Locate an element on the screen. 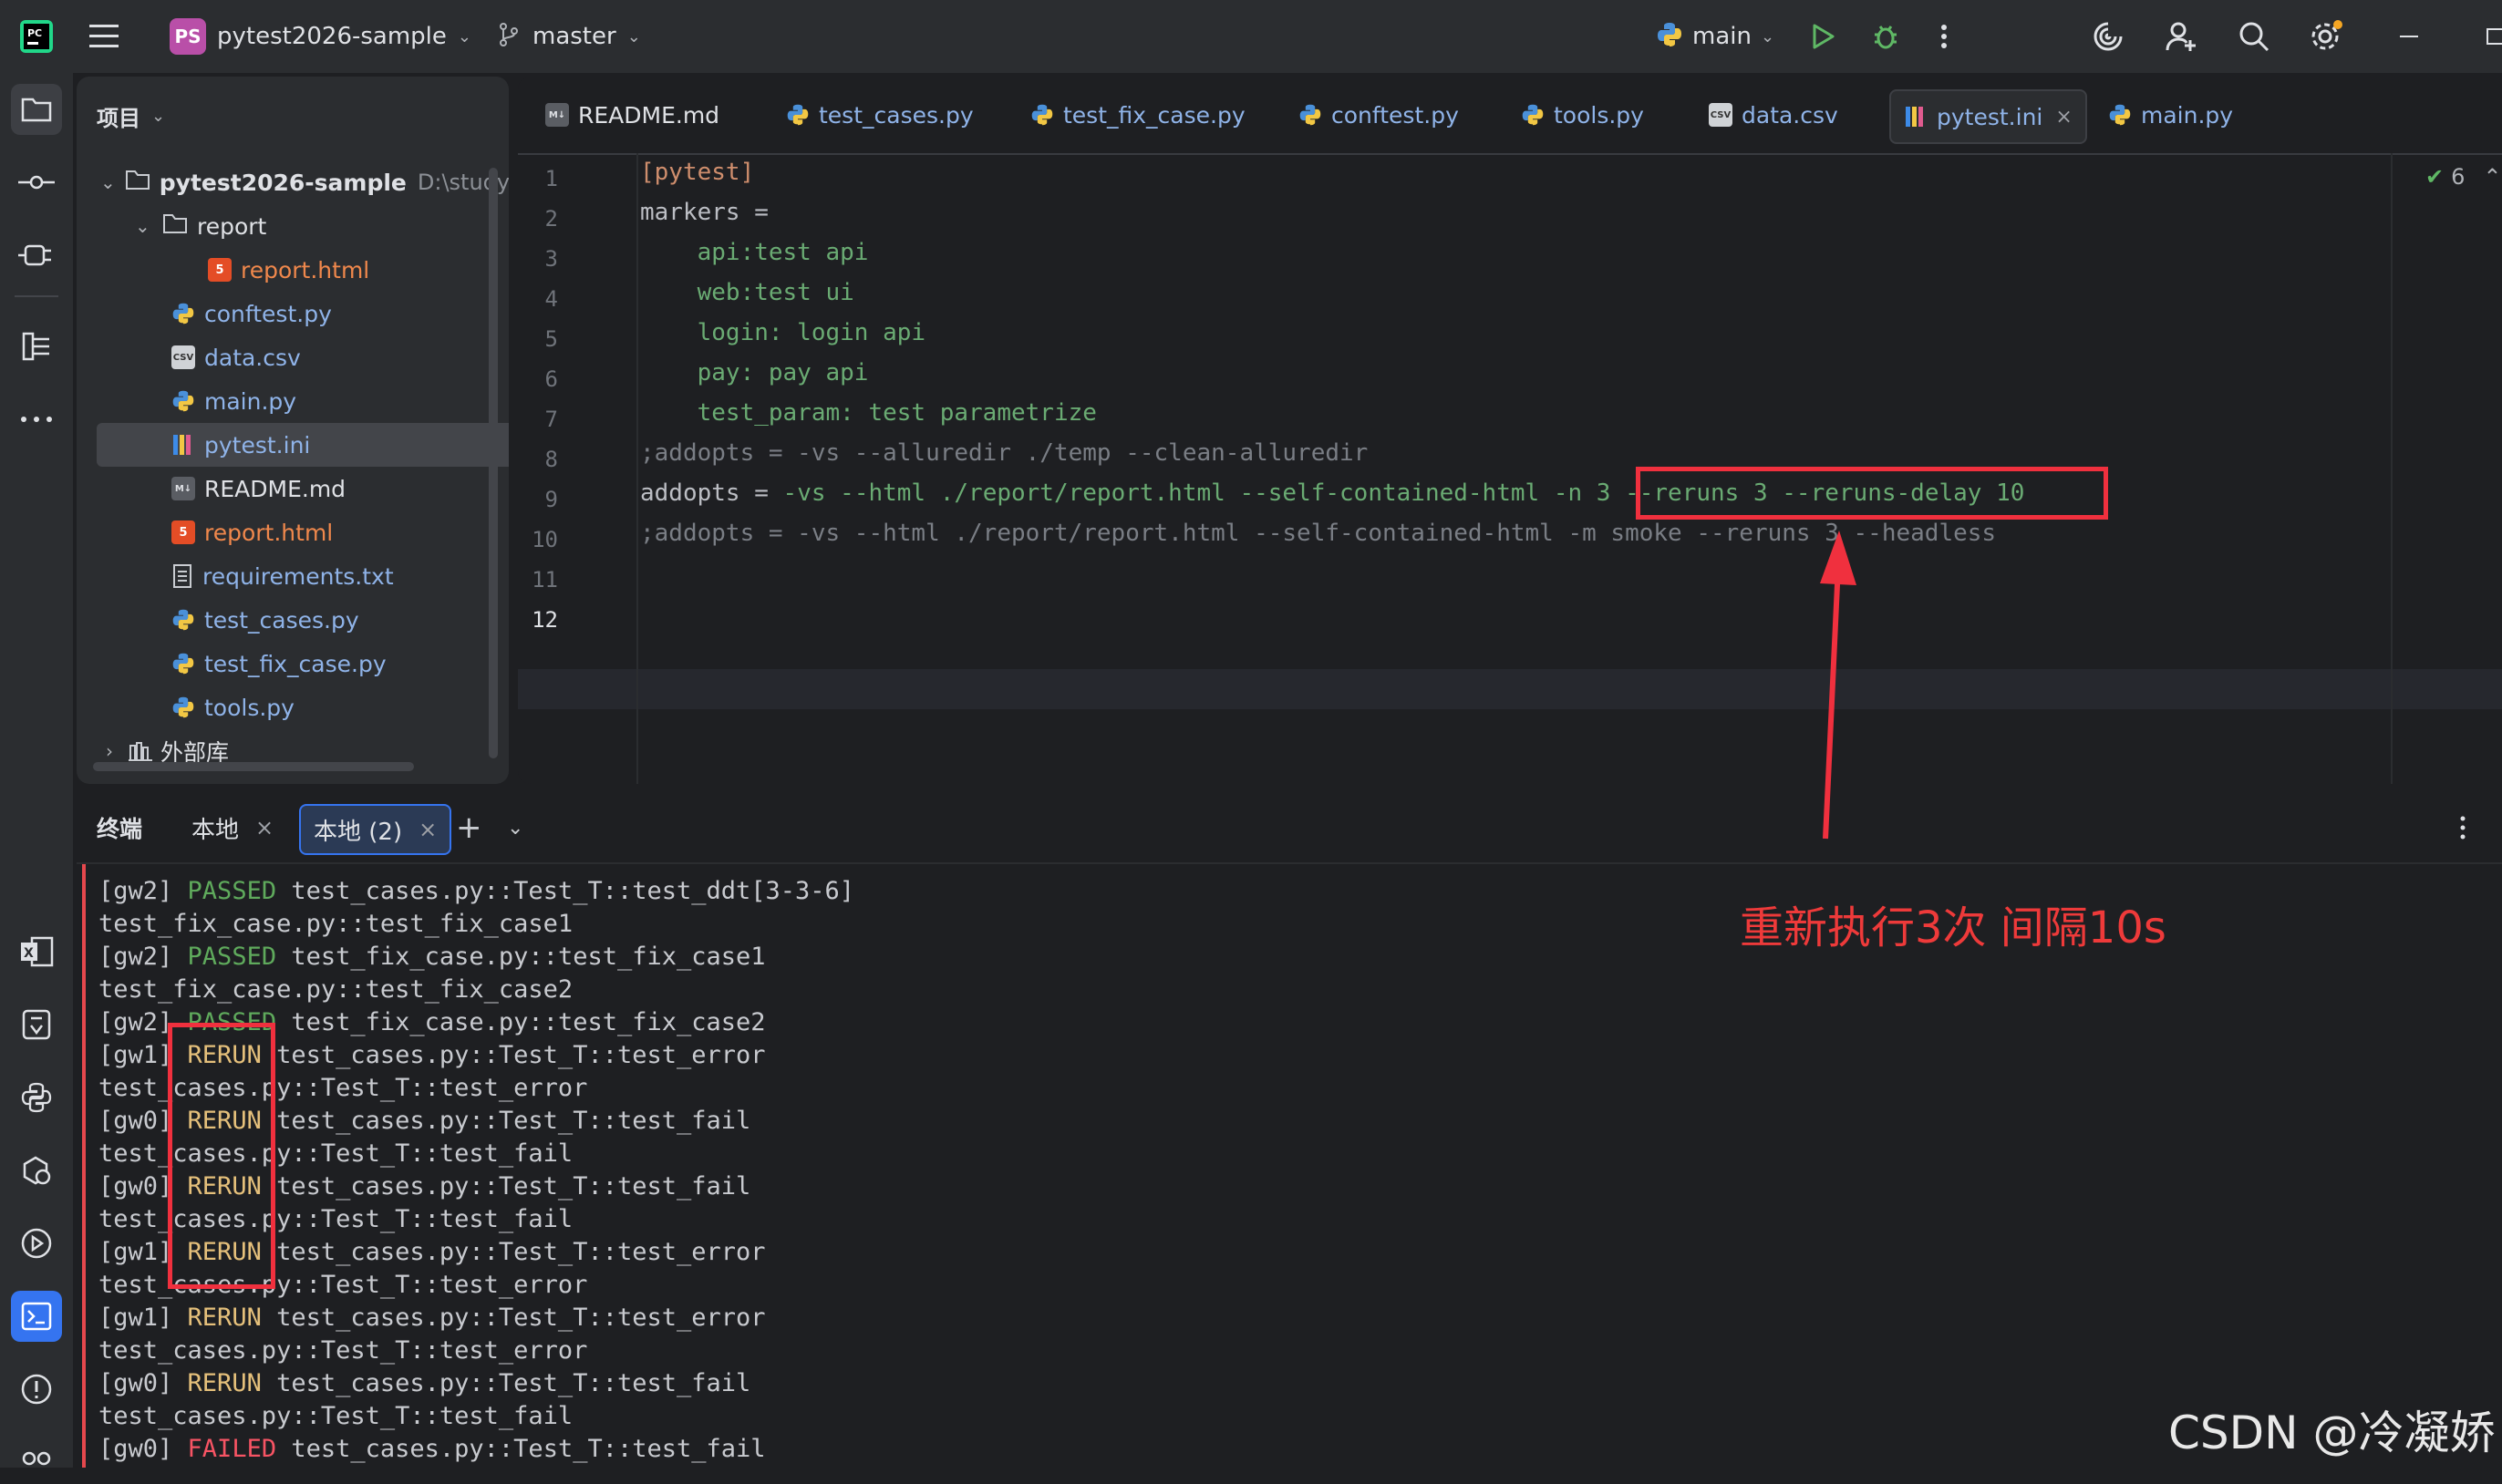 The image size is (2502, 1484). annotation-arrow is located at coordinates (1838, 685).